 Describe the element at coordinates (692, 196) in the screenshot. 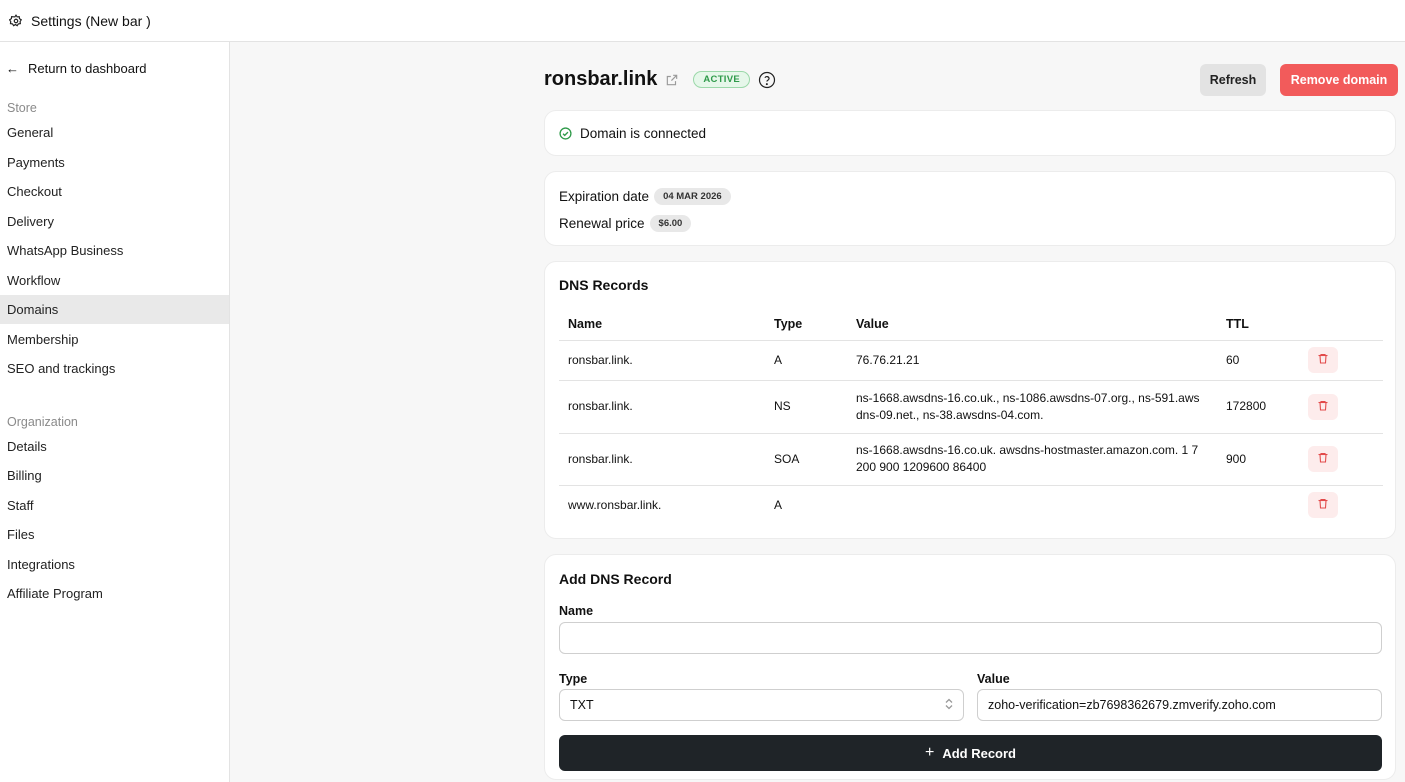

I see `expiration-date-badge: 04 MAR 2026` at that location.